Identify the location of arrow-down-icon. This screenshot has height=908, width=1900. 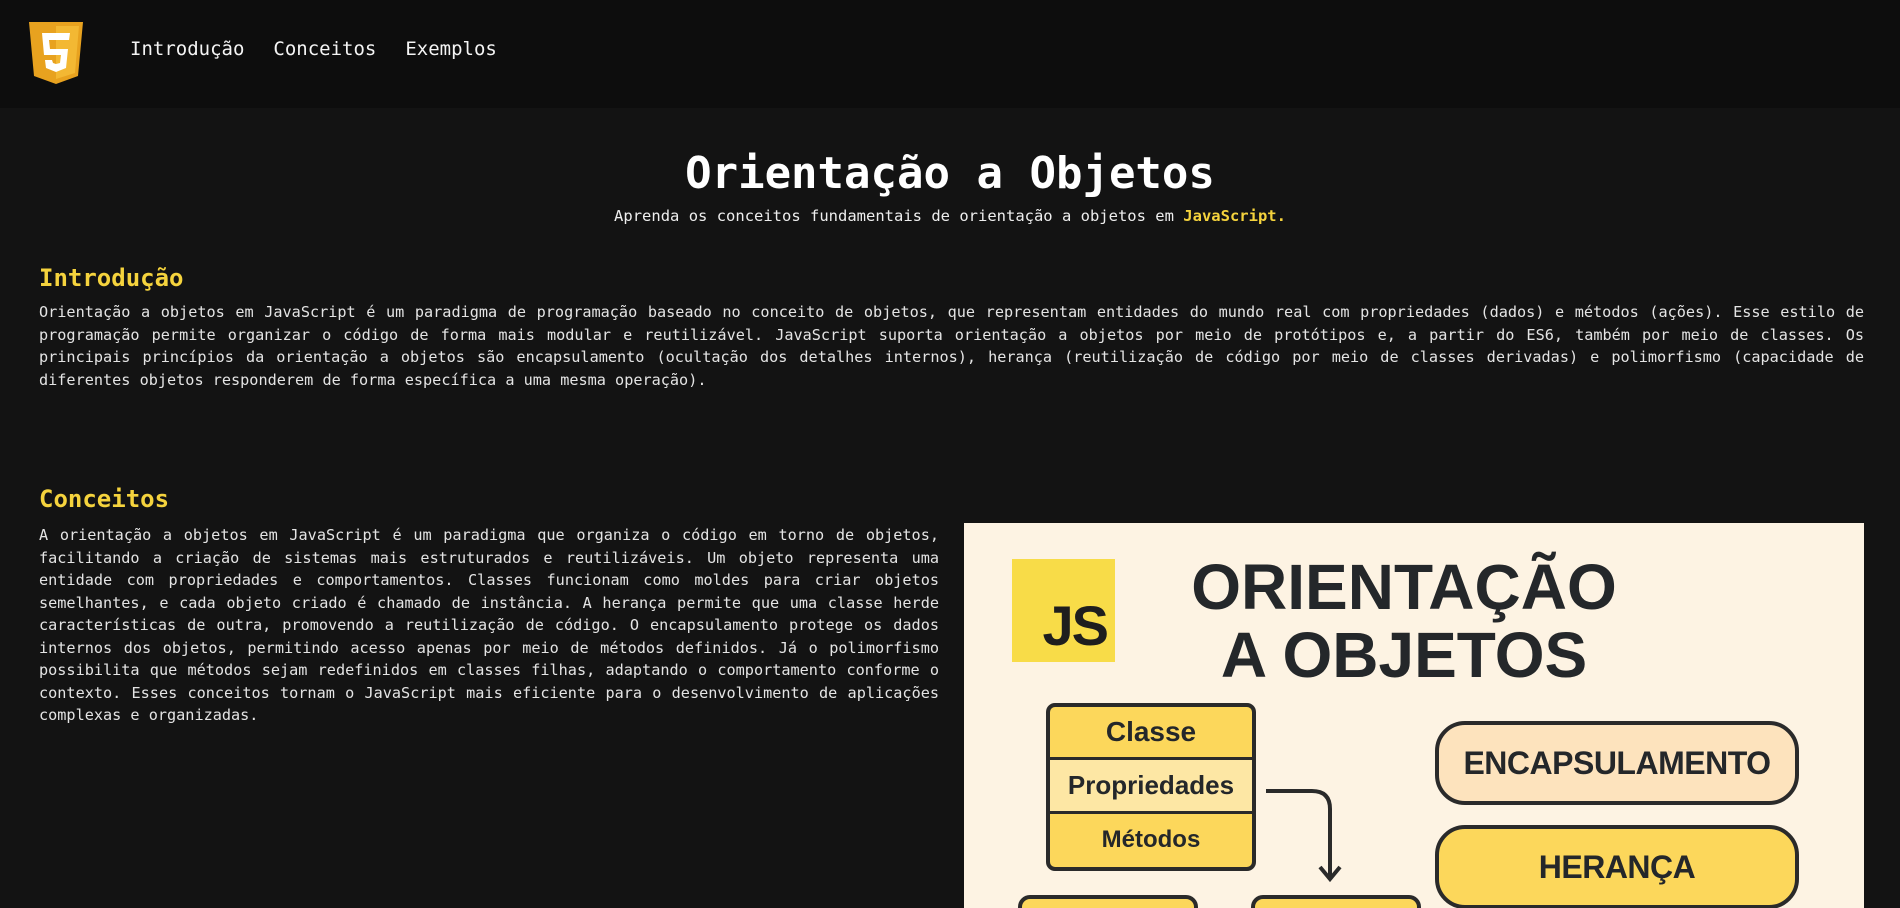
(1304, 836).